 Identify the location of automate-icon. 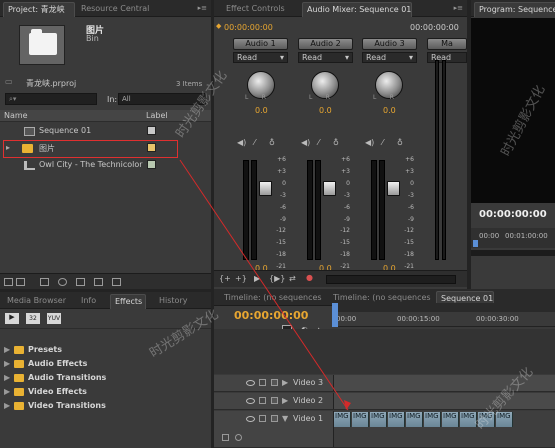
(44, 282).